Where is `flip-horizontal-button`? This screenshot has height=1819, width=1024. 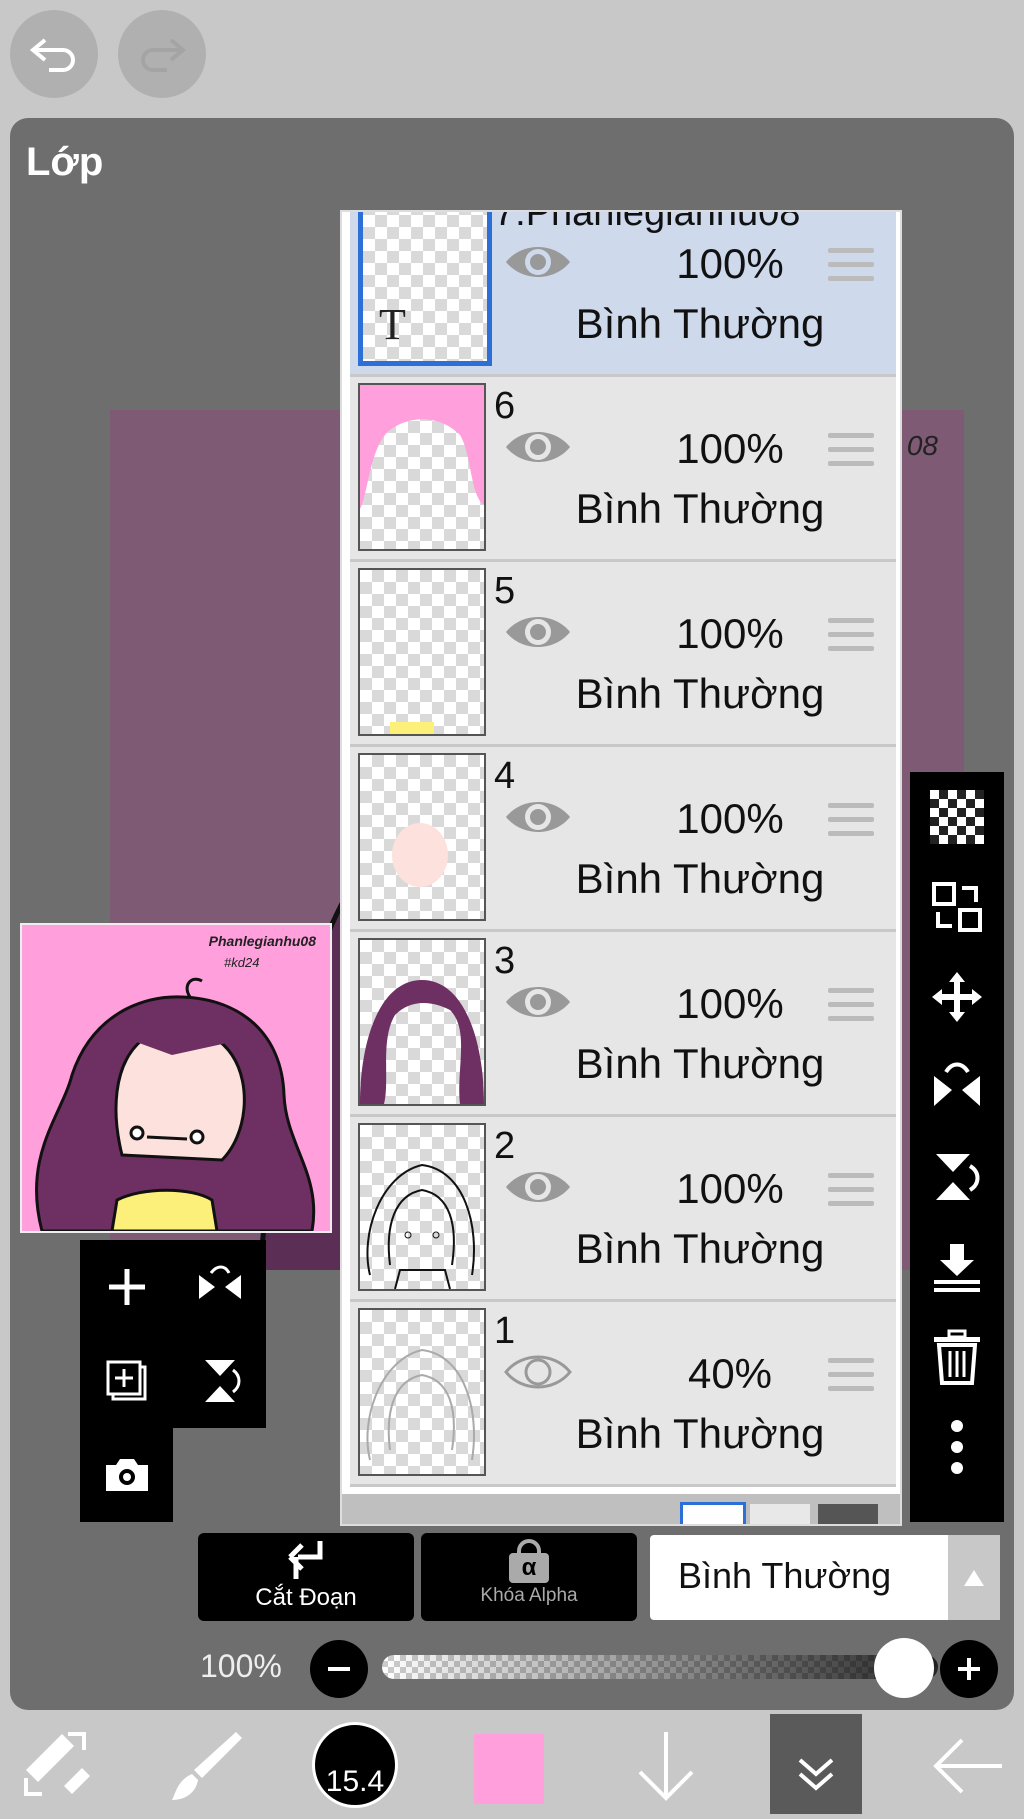 flip-horizontal-button is located at coordinates (219, 1287).